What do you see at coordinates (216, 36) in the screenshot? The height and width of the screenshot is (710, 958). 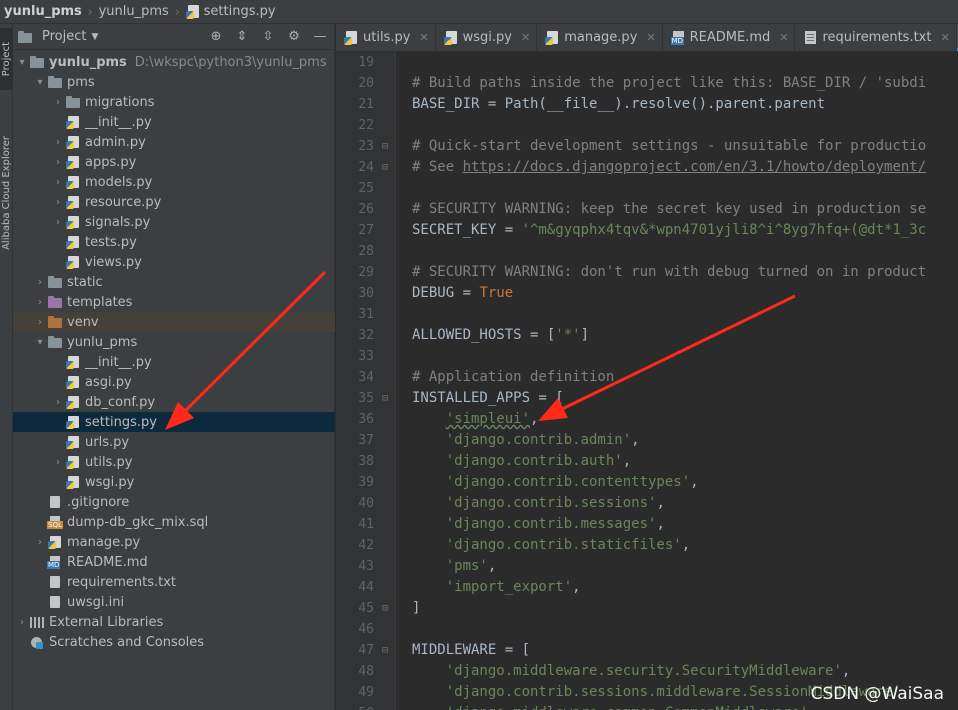 I see `locate-file-icon: ⊕` at bounding box center [216, 36].